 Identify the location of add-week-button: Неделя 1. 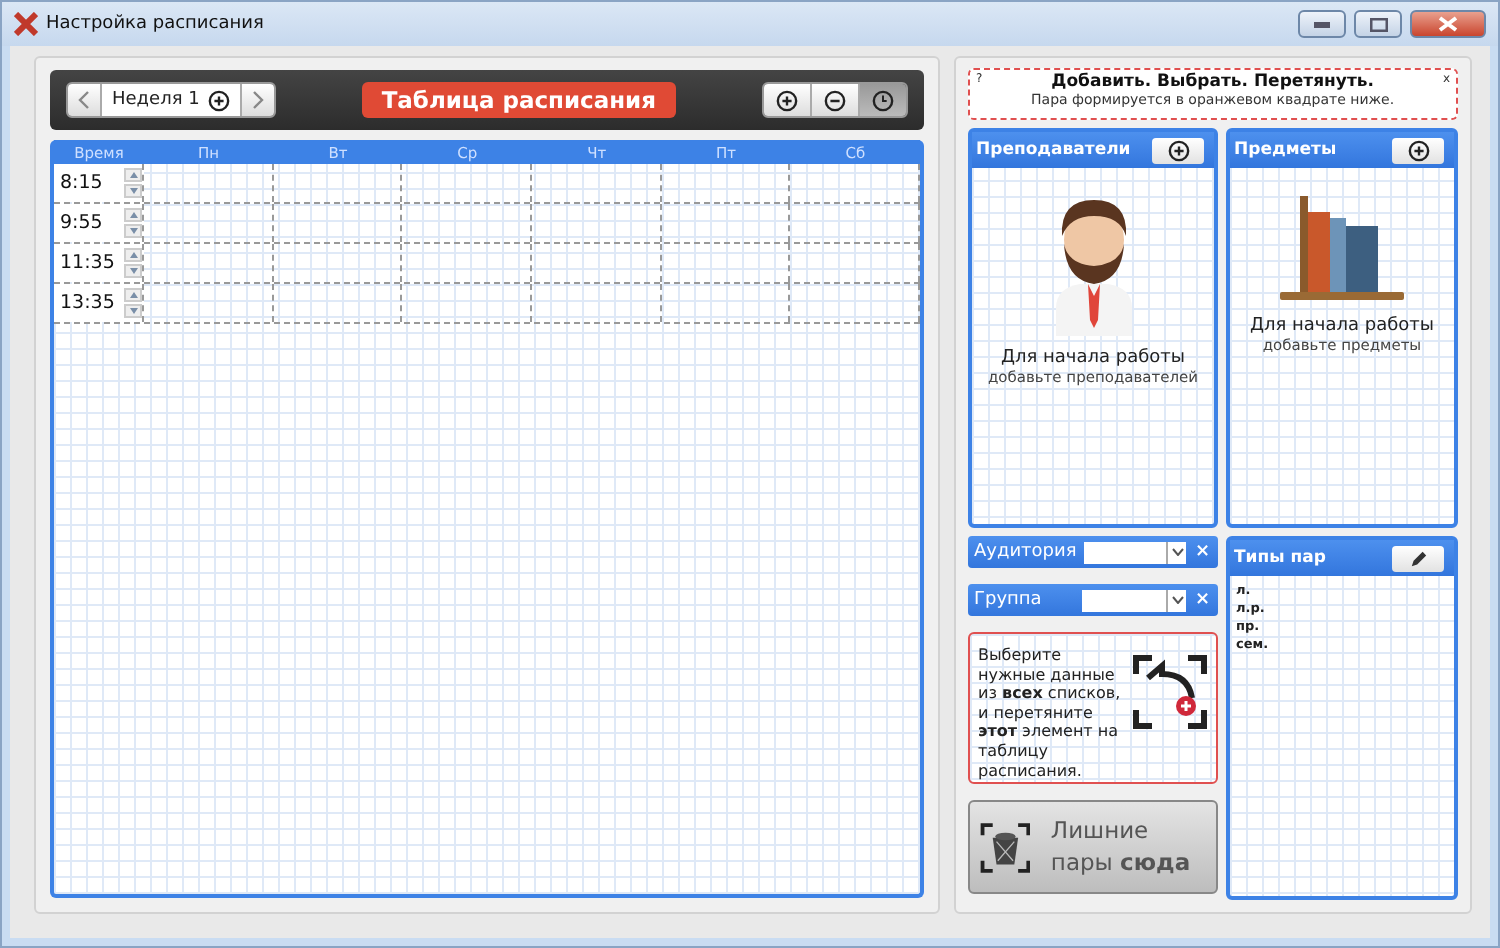
(170, 100).